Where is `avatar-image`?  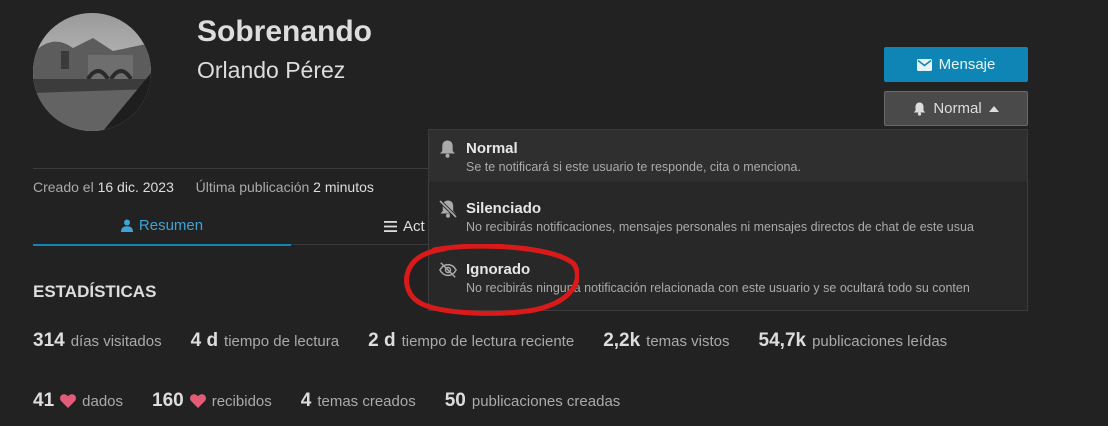 avatar-image is located at coordinates (92, 72).